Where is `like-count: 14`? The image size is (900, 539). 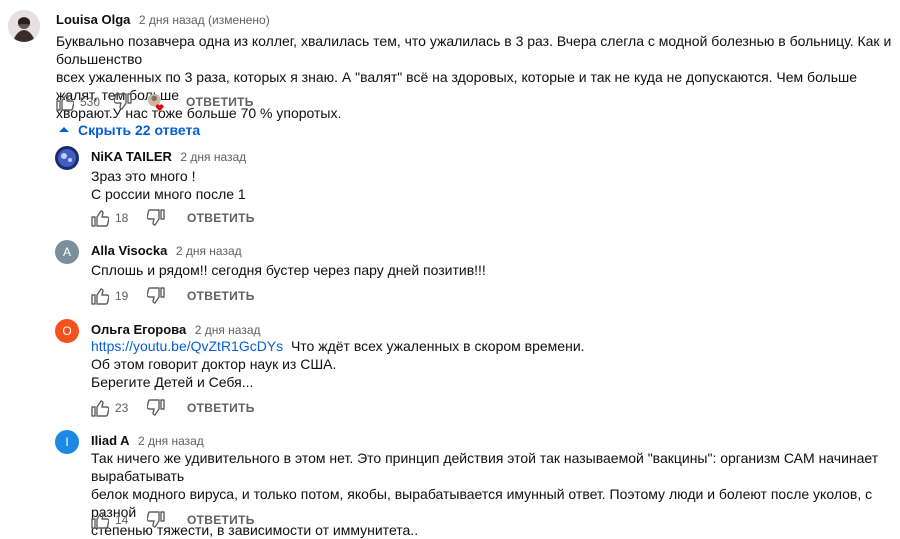 like-count: 14 is located at coordinates (122, 520).